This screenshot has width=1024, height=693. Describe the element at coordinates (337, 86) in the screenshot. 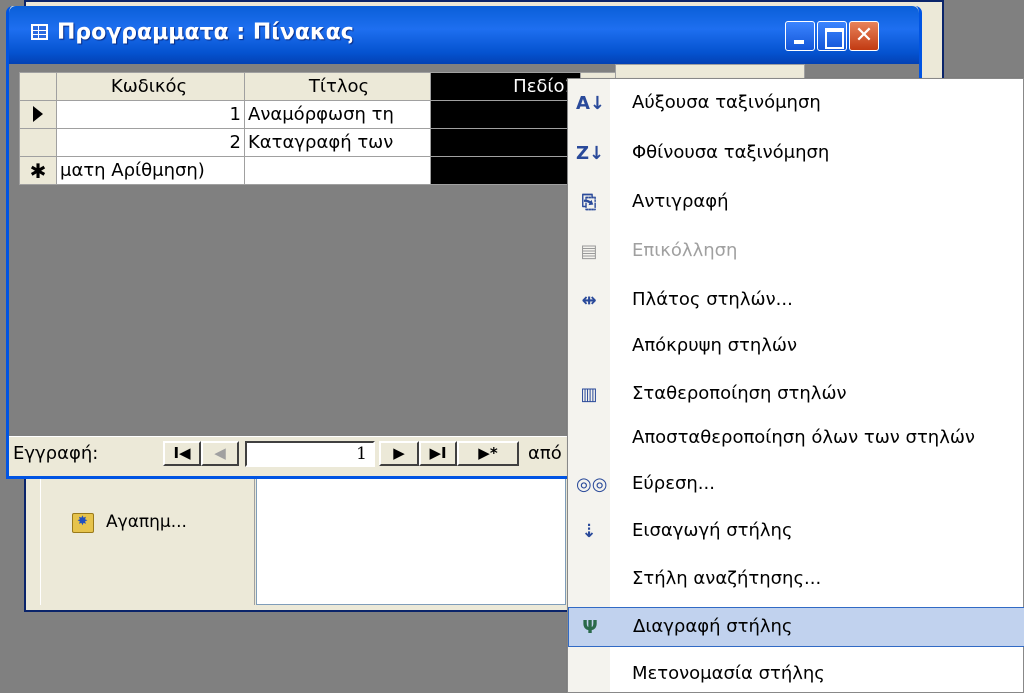

I see `column-header-title: Τίτλος` at that location.